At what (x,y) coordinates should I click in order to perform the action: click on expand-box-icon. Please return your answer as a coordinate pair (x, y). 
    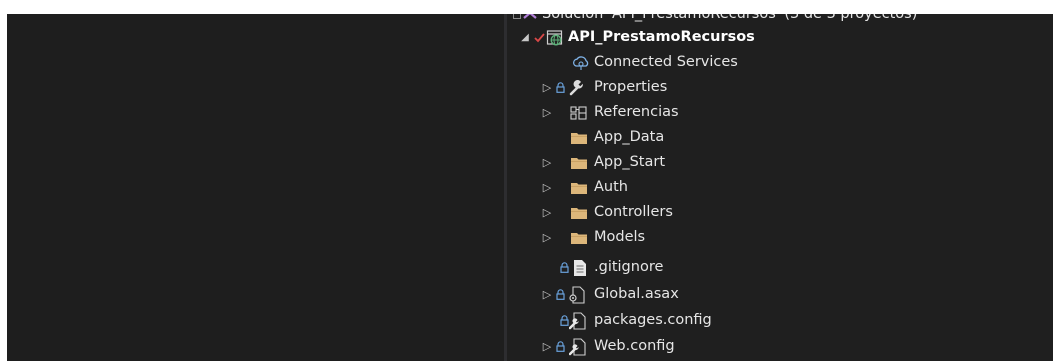
    Looking at the image, I should click on (517, 16).